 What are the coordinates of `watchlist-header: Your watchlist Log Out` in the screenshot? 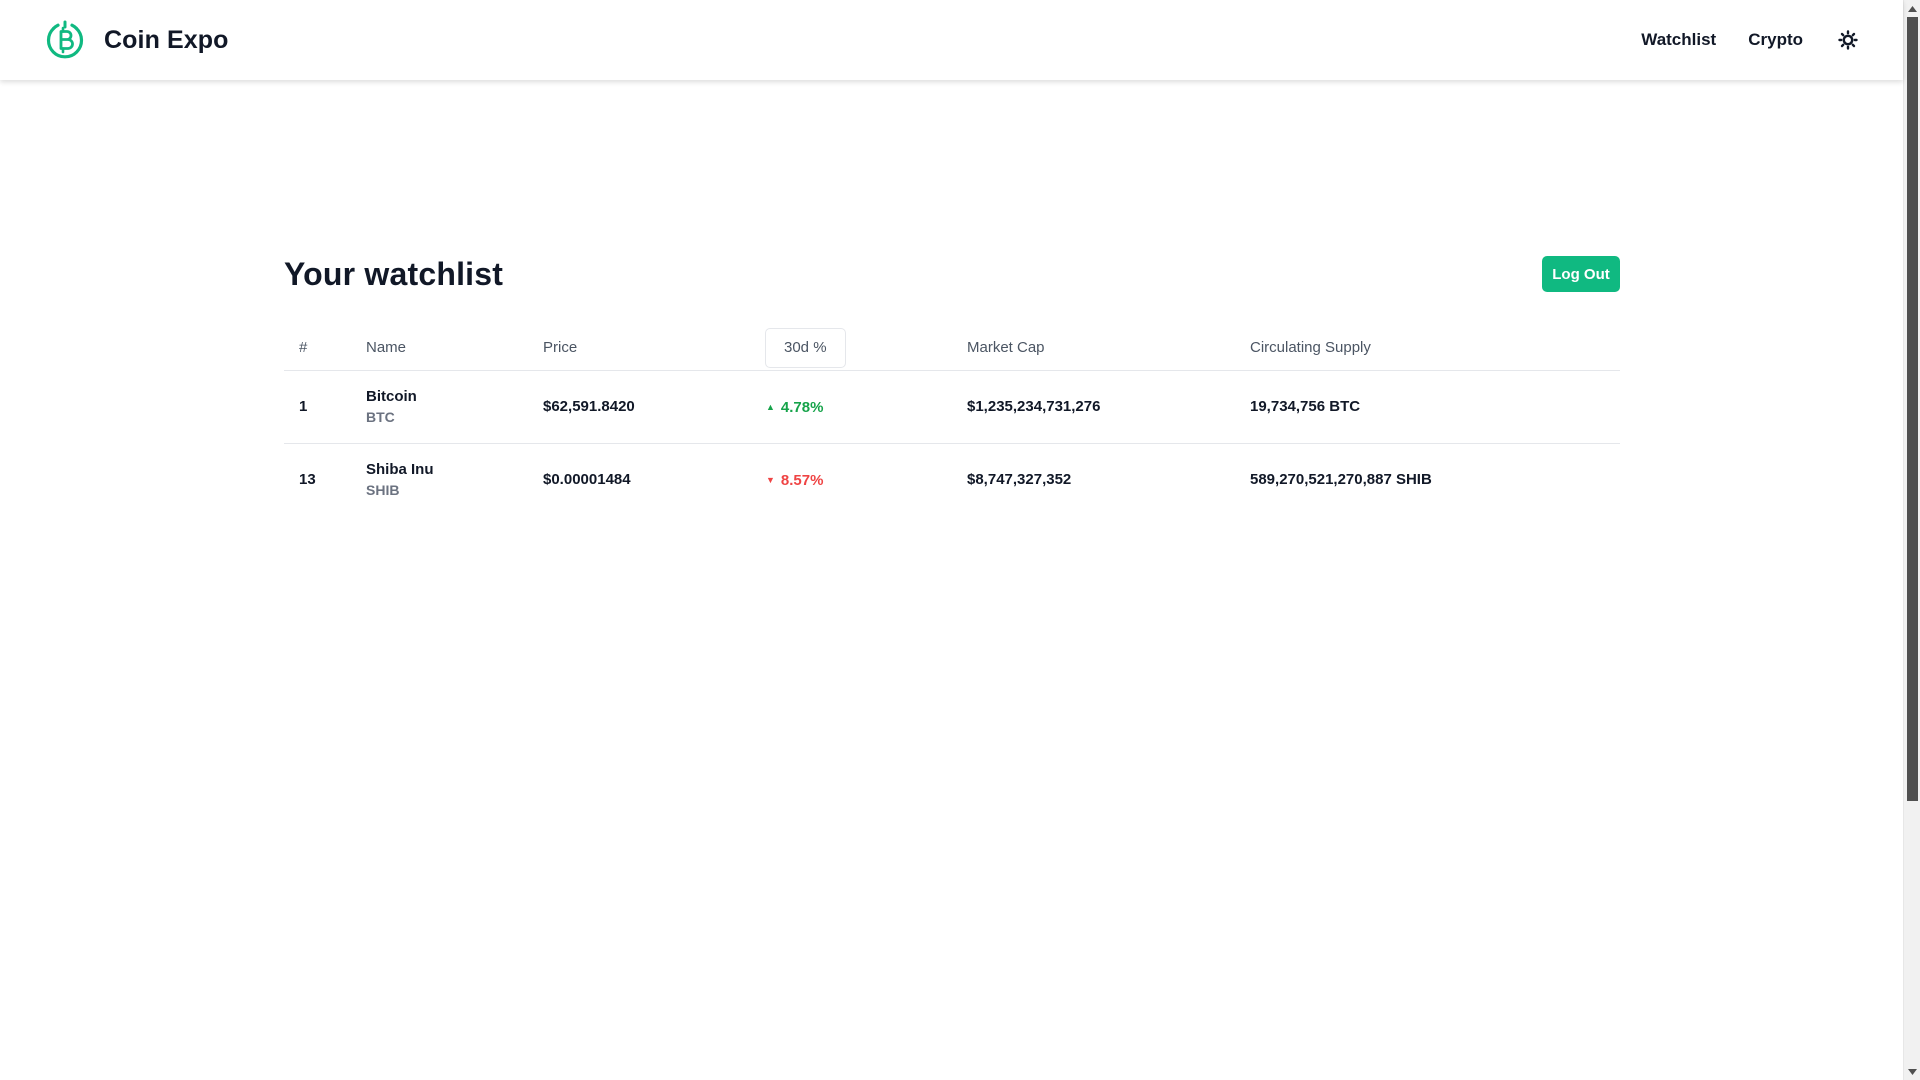 It's located at (952, 274).